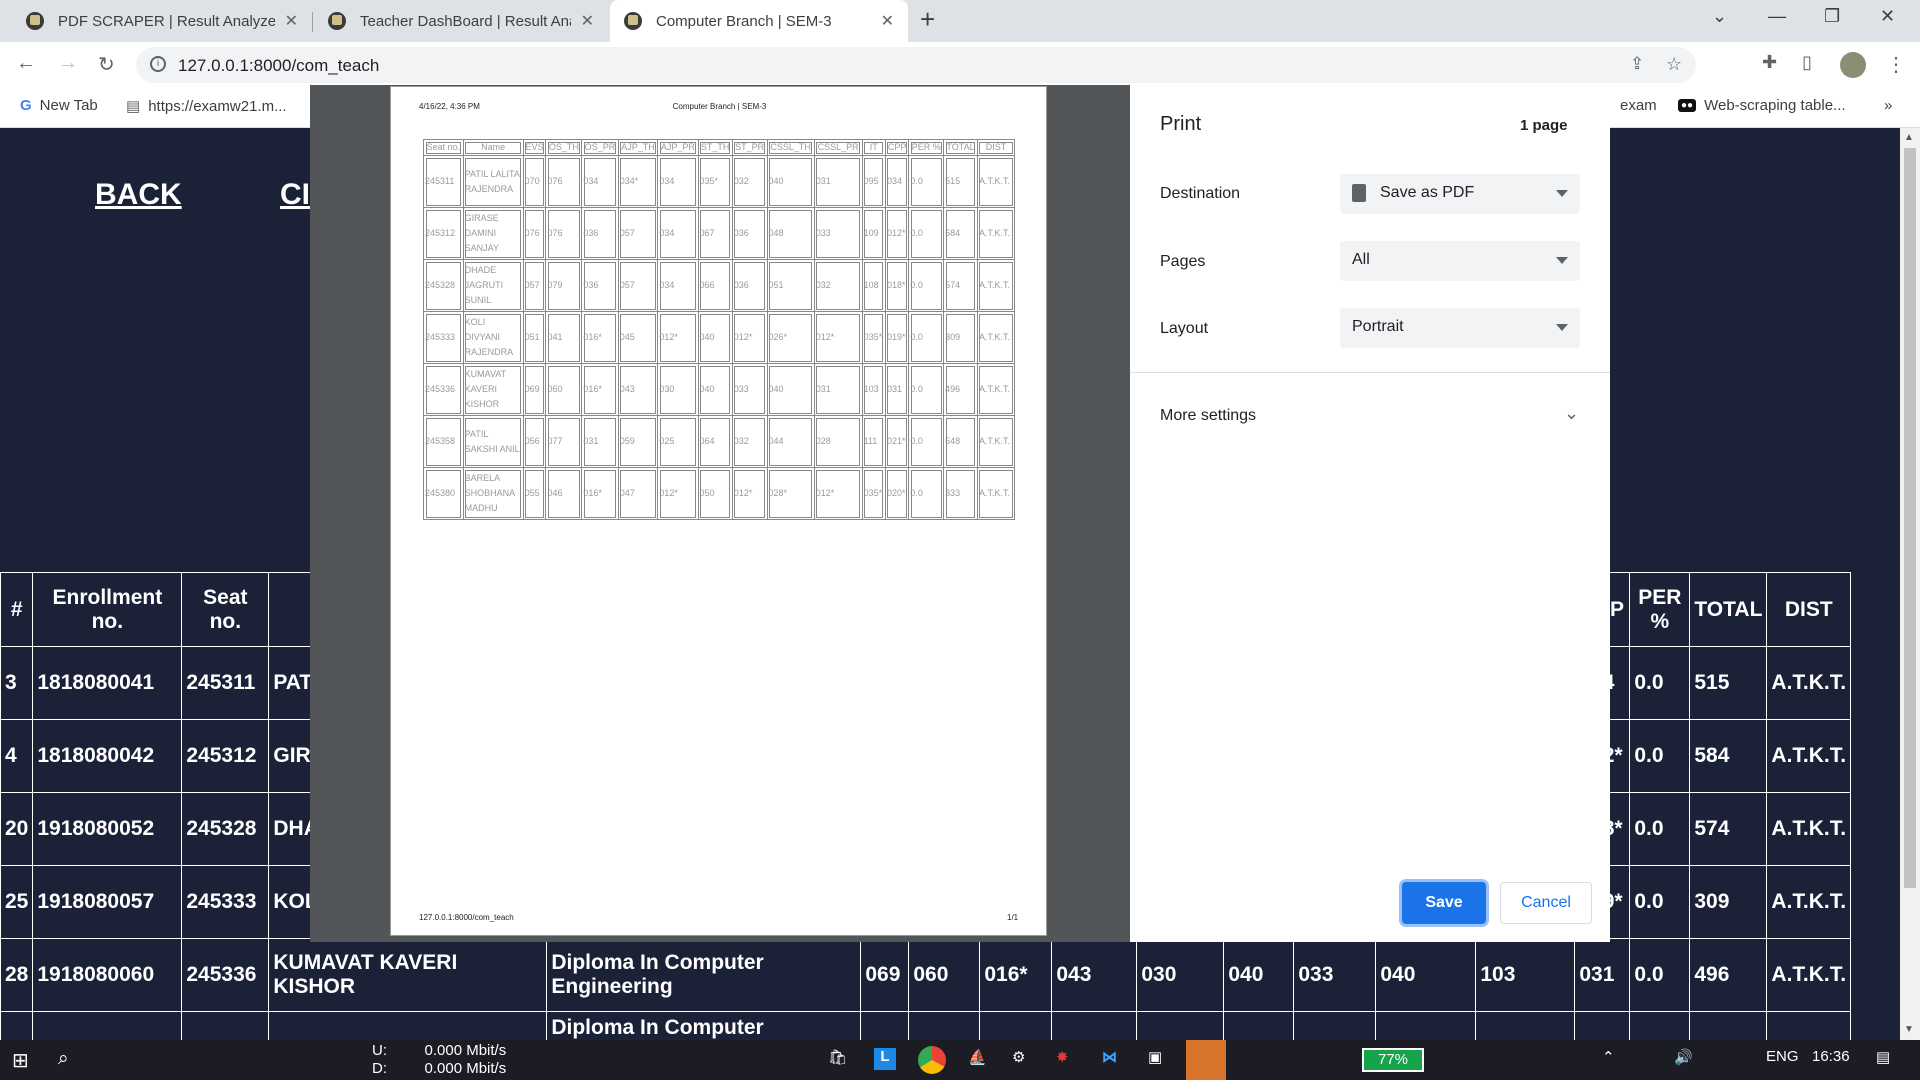  Describe the element at coordinates (638, 493) in the screenshot. I see `preview-cell: 047` at that location.